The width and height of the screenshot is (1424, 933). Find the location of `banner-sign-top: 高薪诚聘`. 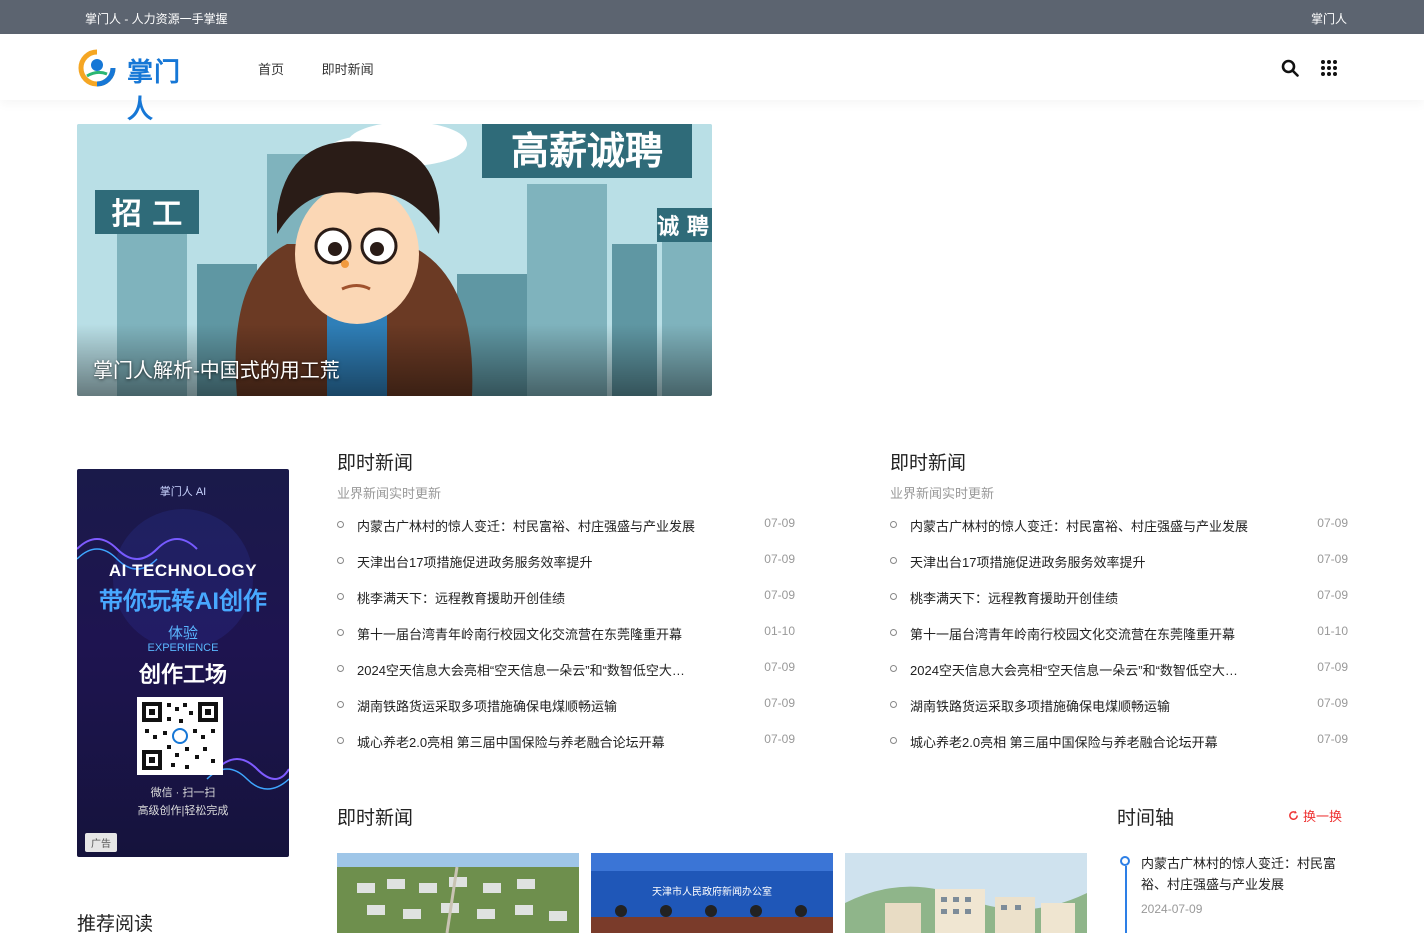

banner-sign-top: 高薪诚聘 is located at coordinates (587, 151).